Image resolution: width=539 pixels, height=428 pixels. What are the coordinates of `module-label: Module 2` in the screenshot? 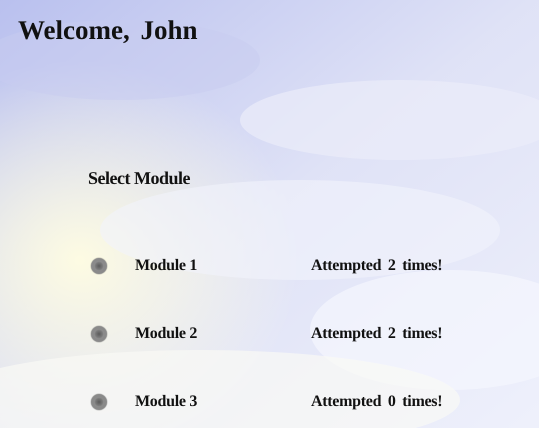 It's located at (223, 334).